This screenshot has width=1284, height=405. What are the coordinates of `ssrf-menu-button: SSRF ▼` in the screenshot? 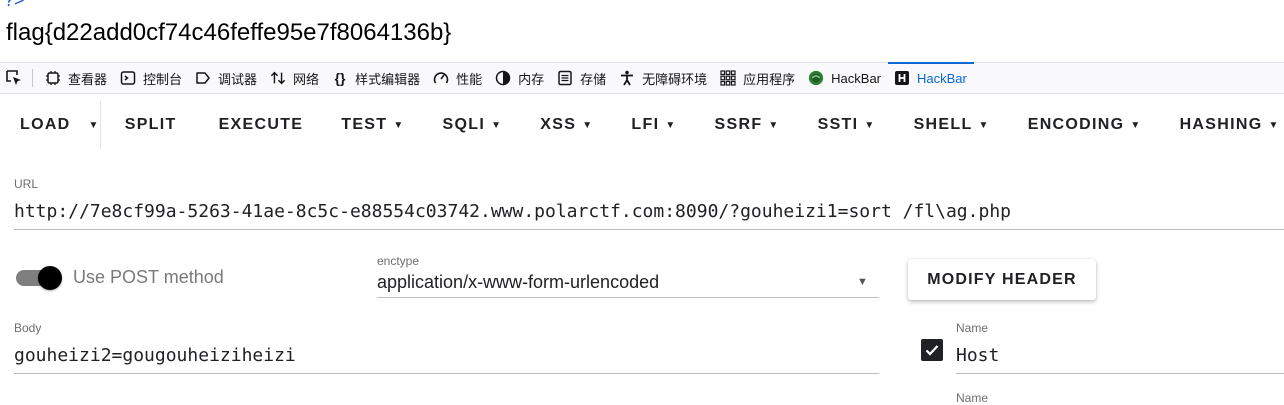 It's located at (750, 125).